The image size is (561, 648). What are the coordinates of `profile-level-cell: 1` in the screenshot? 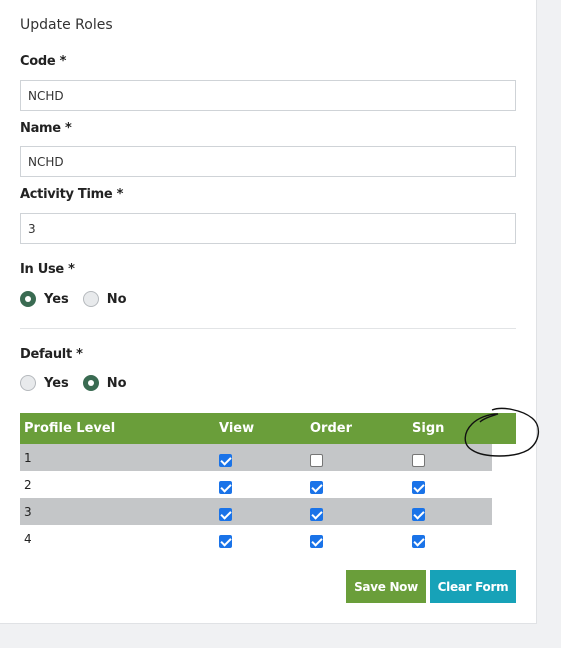 It's located at (28, 457).